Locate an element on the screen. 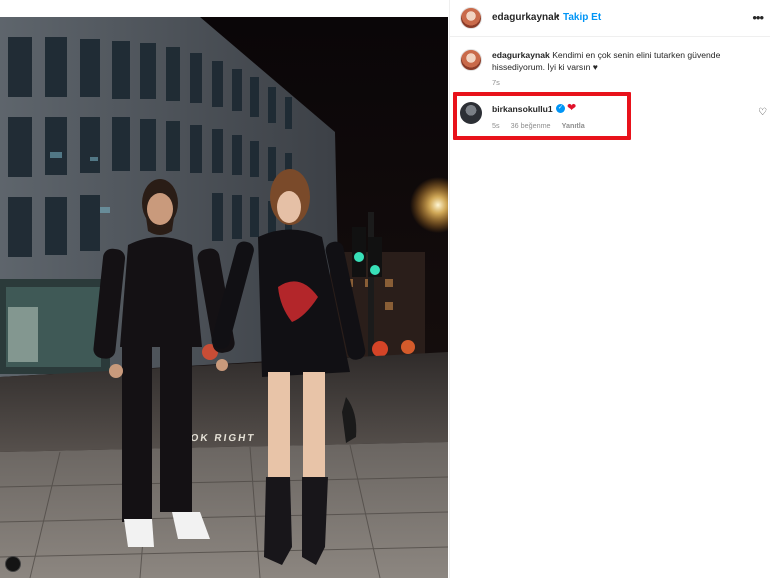  verified-badge-icon: ✓ is located at coordinates (560, 108).